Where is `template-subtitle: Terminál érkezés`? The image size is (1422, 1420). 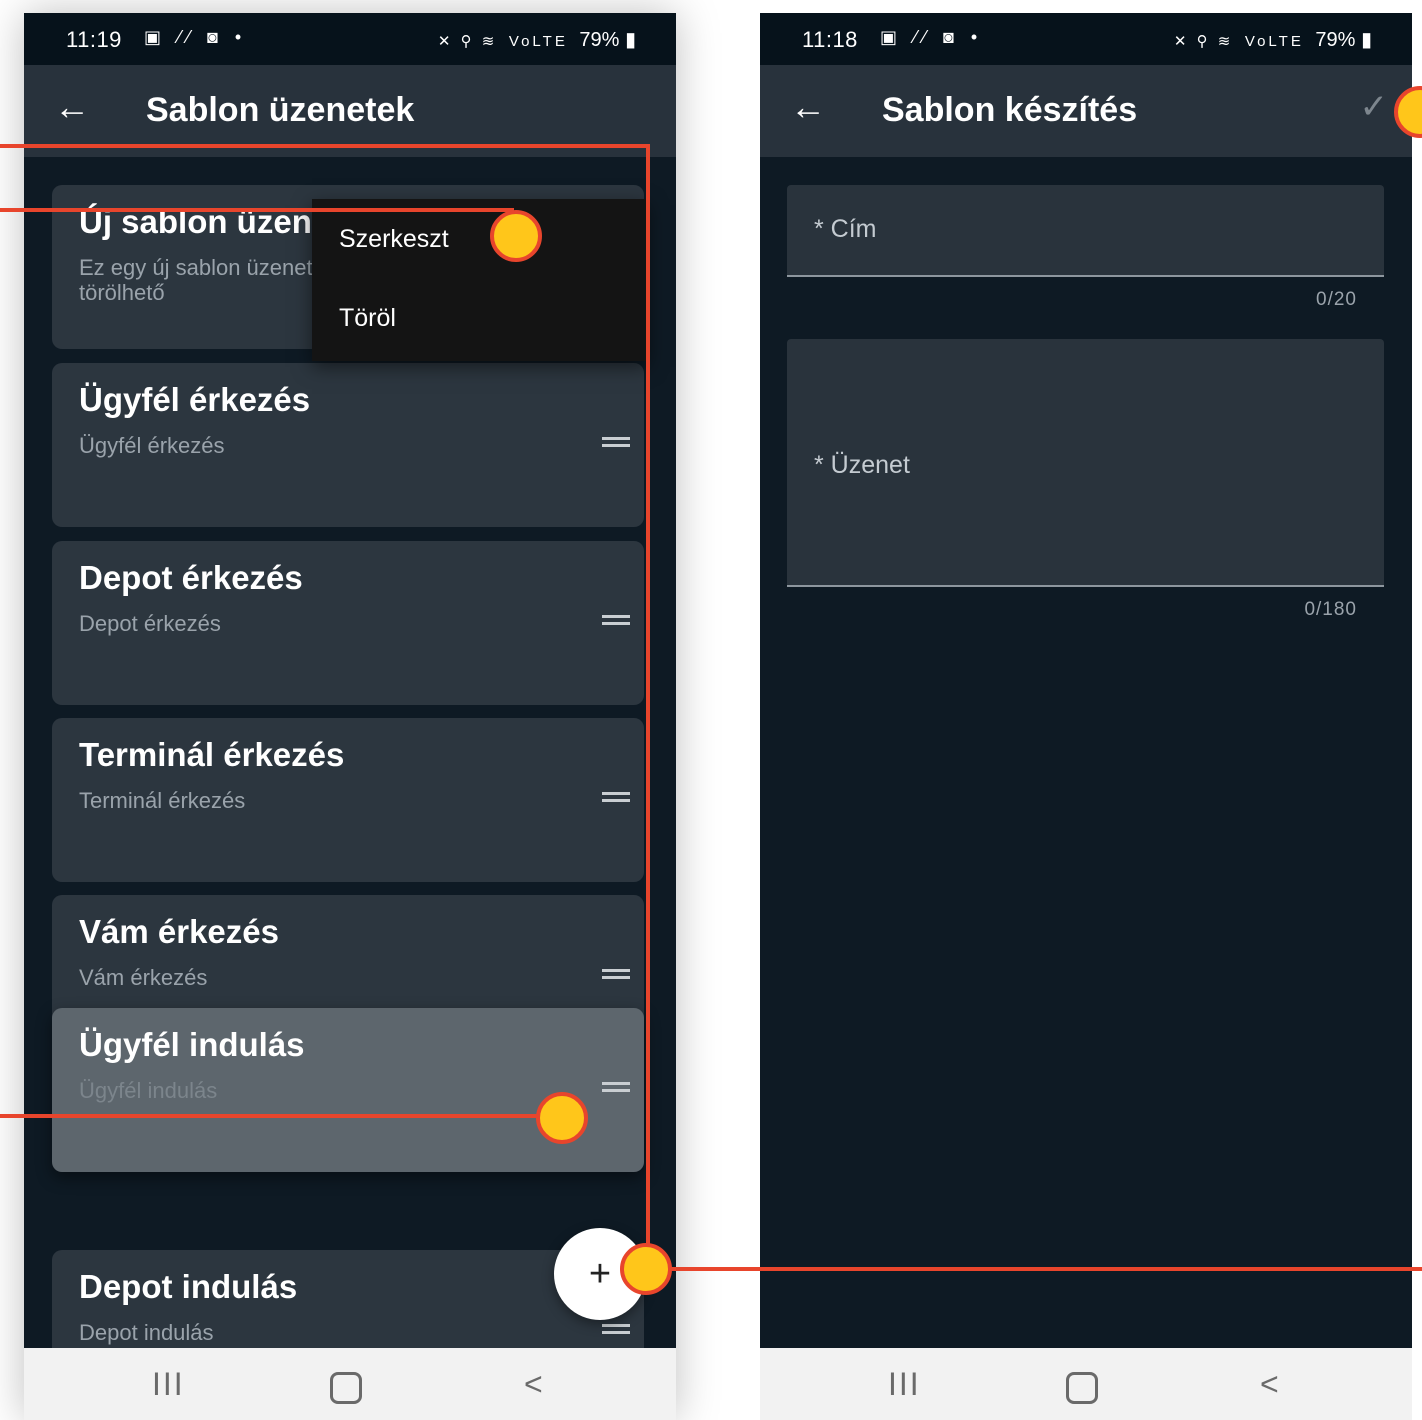
template-subtitle: Terminál érkezés is located at coordinates (162, 800).